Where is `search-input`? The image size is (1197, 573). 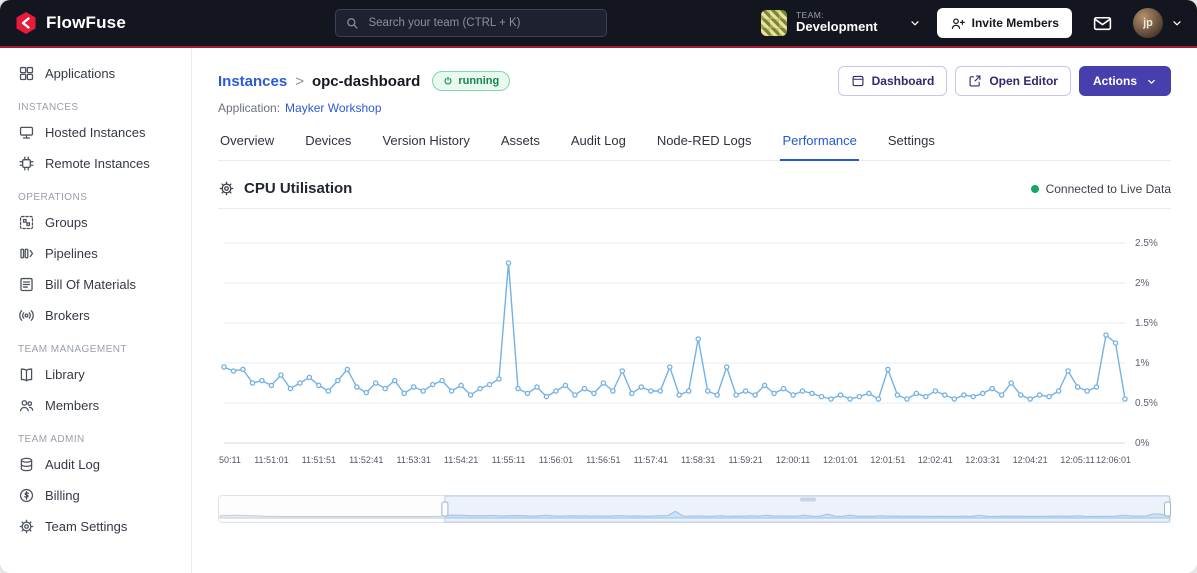 search-input is located at coordinates (482, 23).